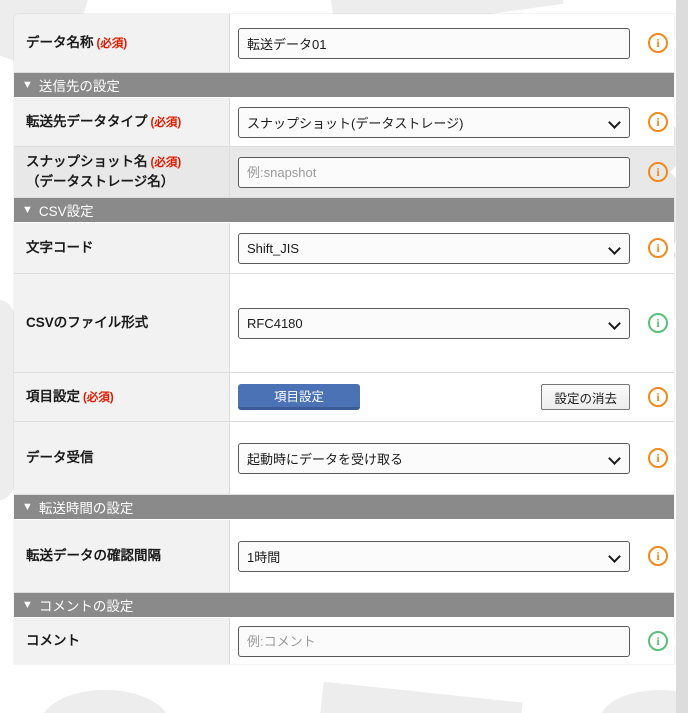 The height and width of the screenshot is (713, 688). Describe the element at coordinates (122, 397) in the screenshot. I see `row-label-item-settings: 項目設定 (必須)` at that location.